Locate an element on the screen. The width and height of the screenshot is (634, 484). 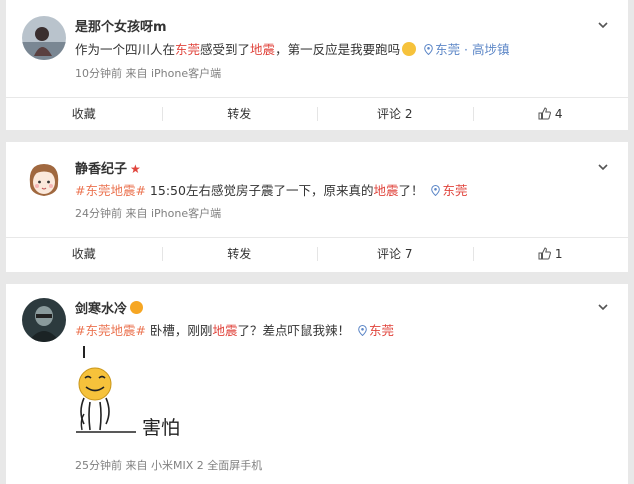
post-text: #东莞地震# 卧槽，刚刚地震了？差点吓鼠我辣！ 东莞 is located at coordinates (234, 329).